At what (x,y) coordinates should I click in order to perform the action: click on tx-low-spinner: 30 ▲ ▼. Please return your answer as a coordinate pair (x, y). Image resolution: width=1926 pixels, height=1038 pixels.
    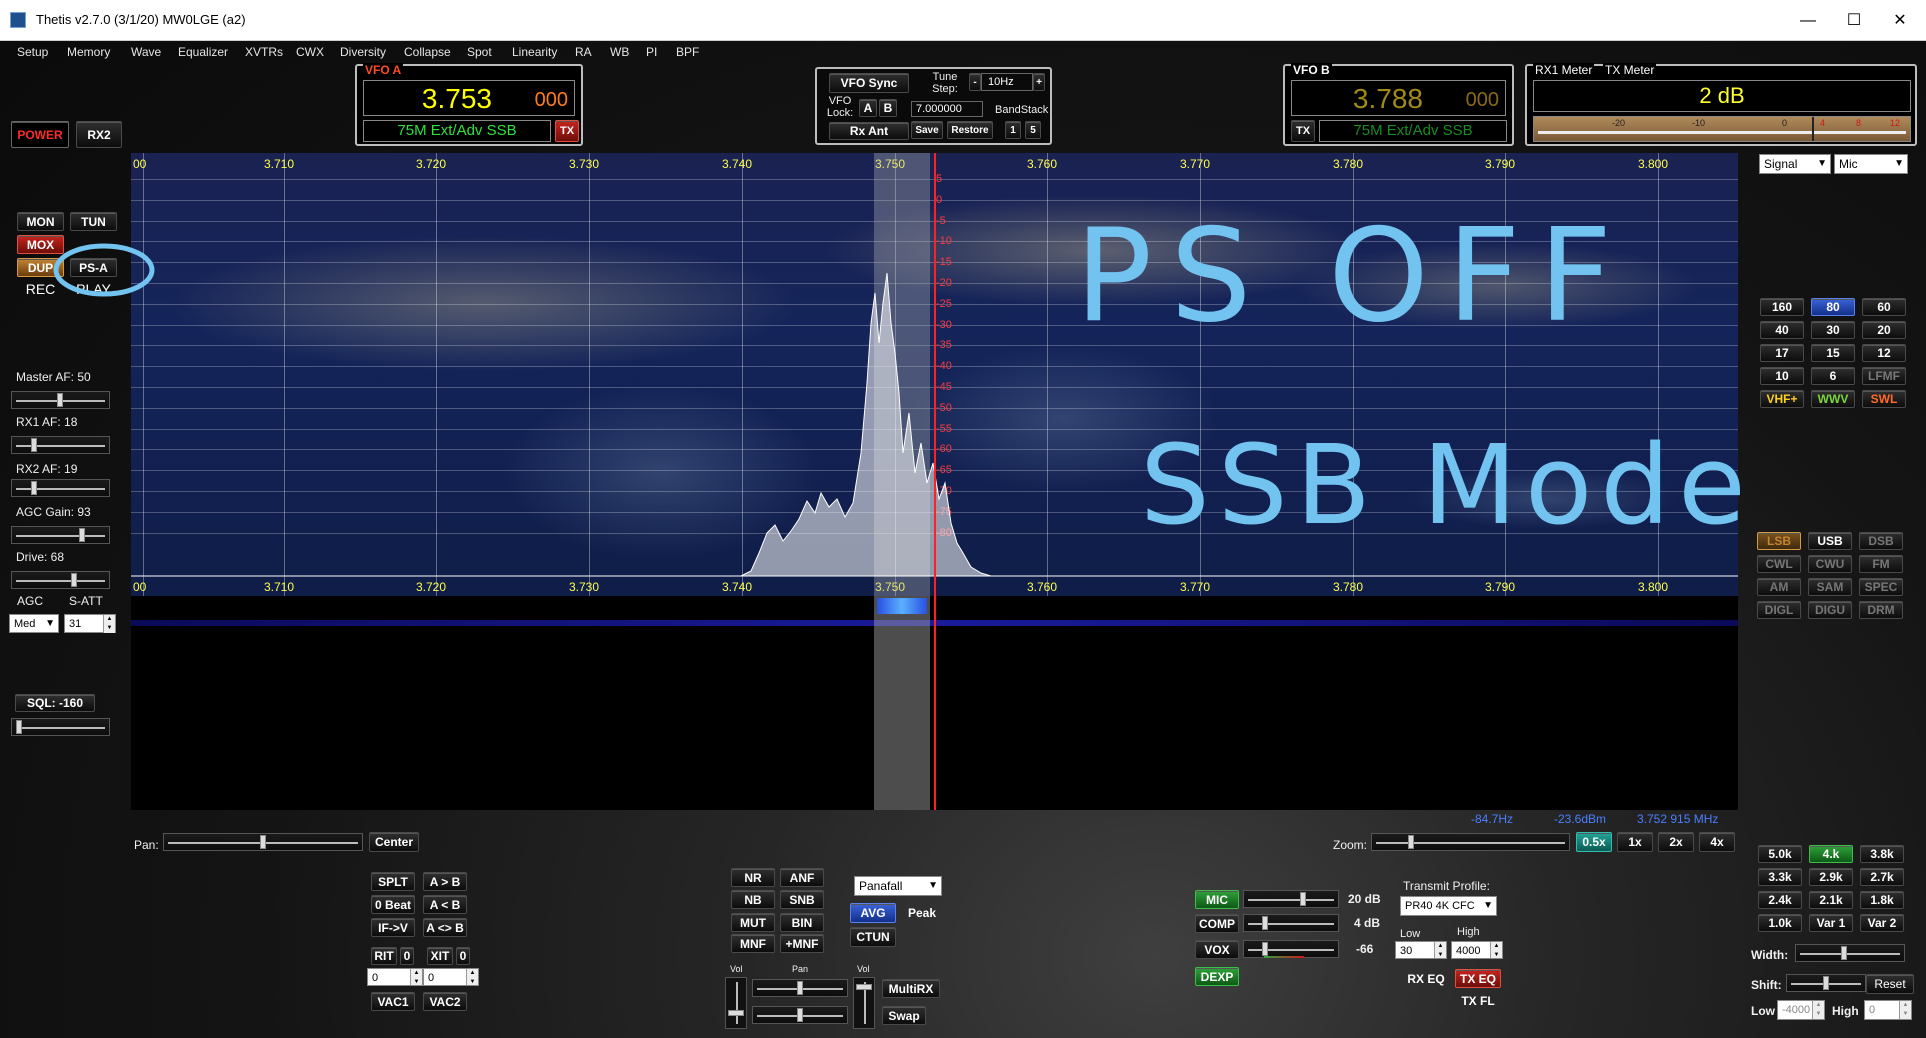
    Looking at the image, I should click on (1421, 950).